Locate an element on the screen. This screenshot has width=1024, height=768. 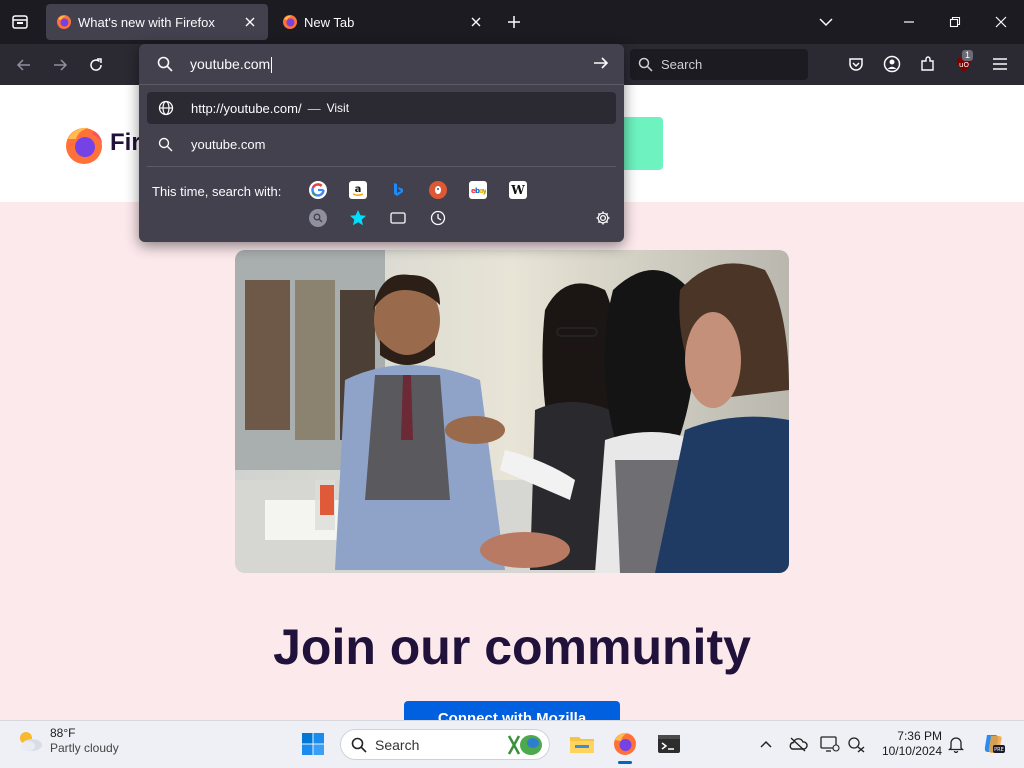
amazon-icon: a is located at coordinates (358, 190).